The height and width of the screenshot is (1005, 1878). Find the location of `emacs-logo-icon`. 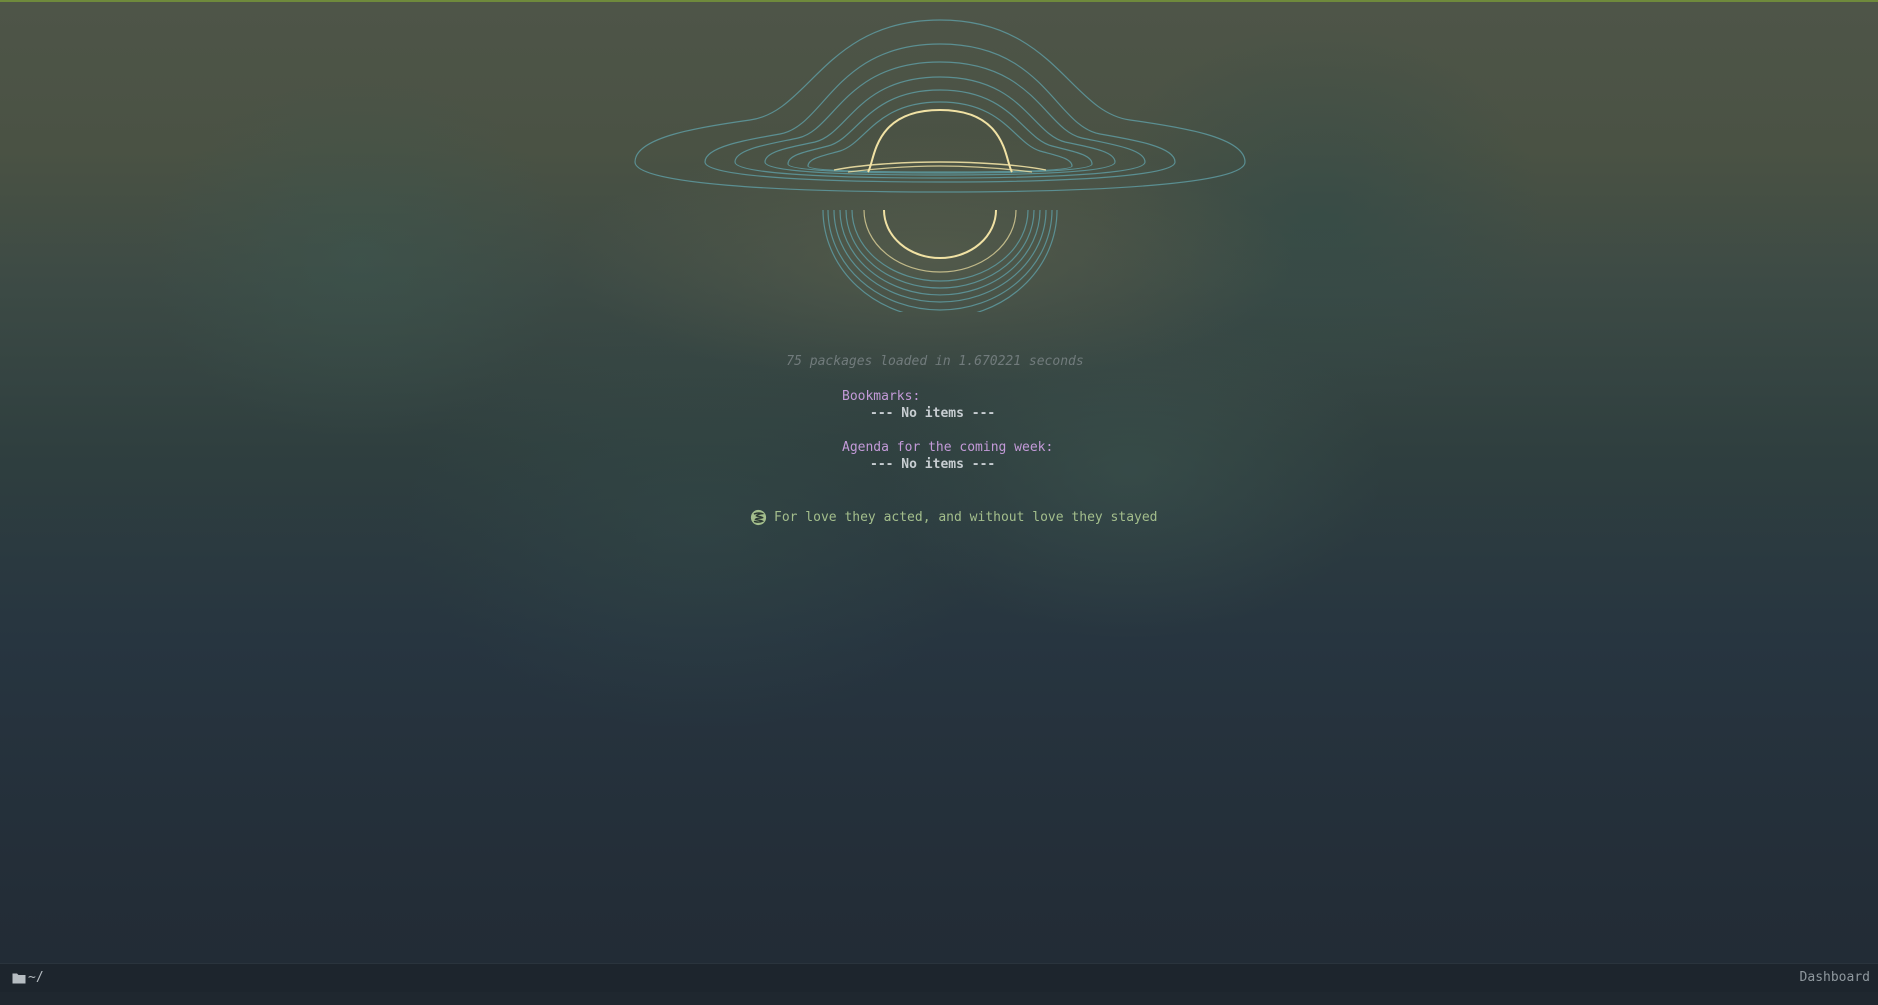

emacs-logo-icon is located at coordinates (758, 517).